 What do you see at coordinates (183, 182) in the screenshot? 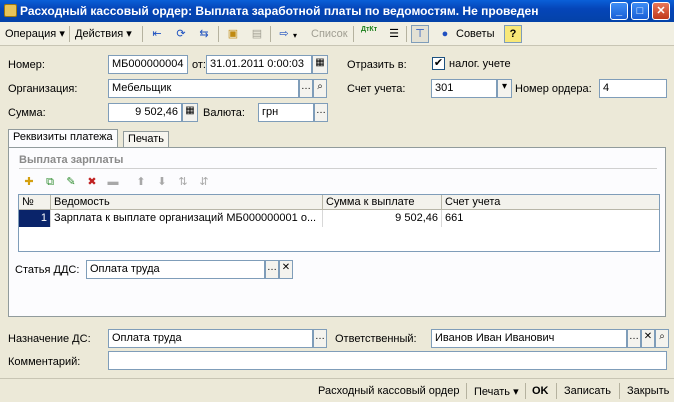
I see `sort-ascending-icon: ⇅` at bounding box center [183, 182].